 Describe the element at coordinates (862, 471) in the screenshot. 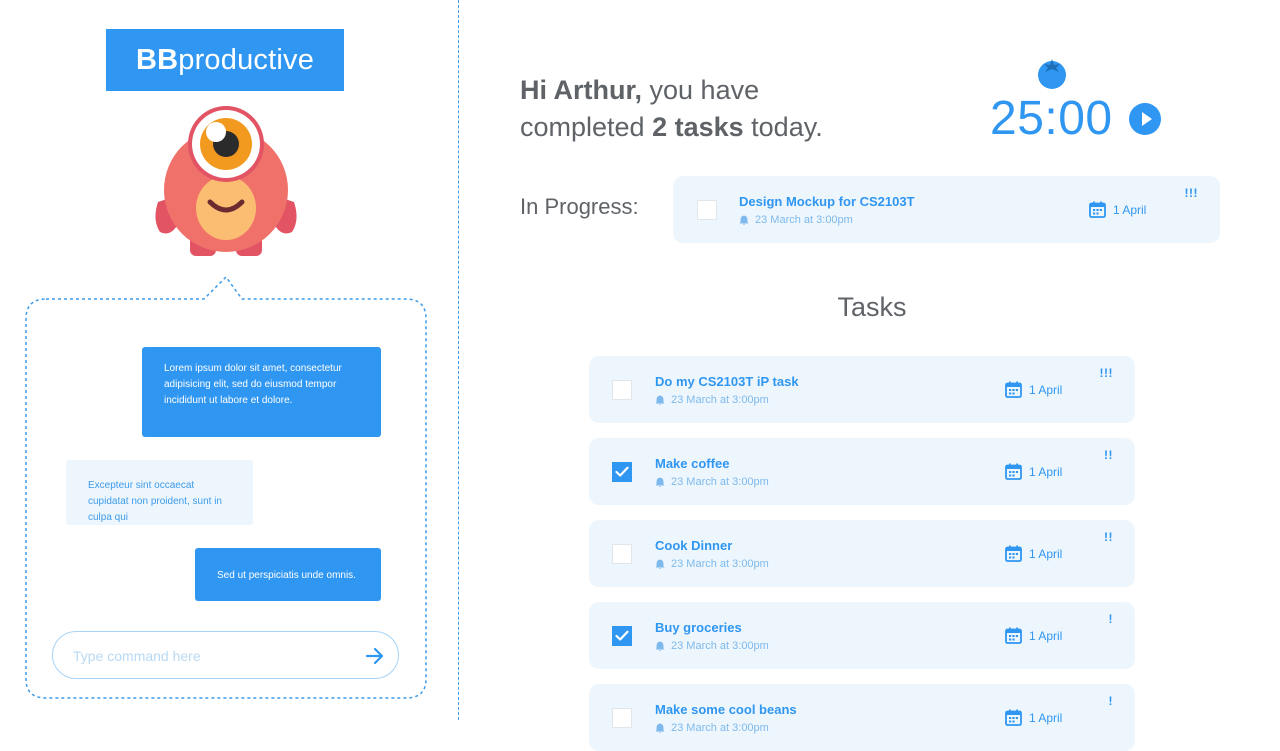

I see `task-card: Make coffee 23 March at 3:00pm 1 April!!` at that location.